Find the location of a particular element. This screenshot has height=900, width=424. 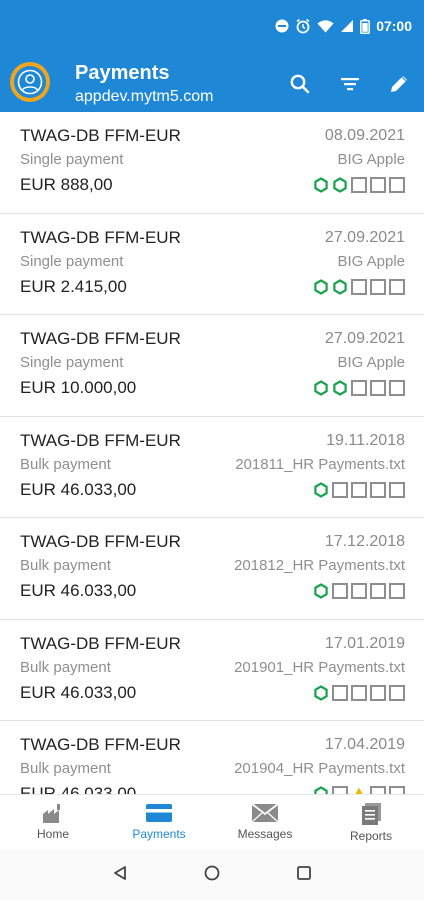

nav-item-messages: Messages is located at coordinates (265, 822).